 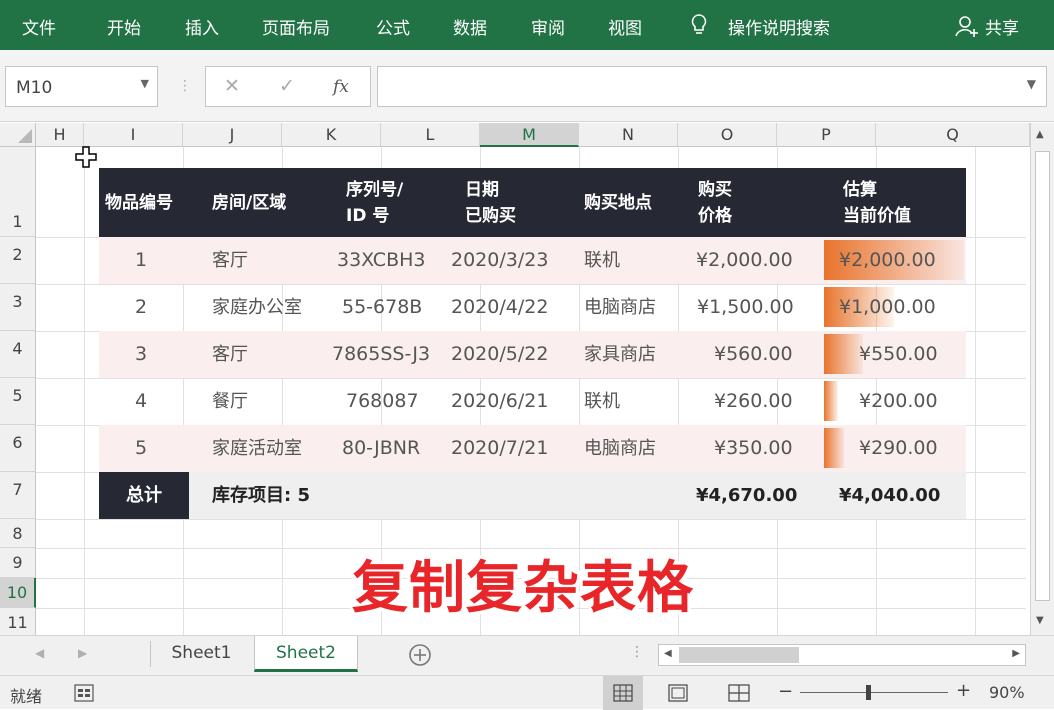 What do you see at coordinates (785, 691) in the screenshot?
I see `zoom-out-button: −` at bounding box center [785, 691].